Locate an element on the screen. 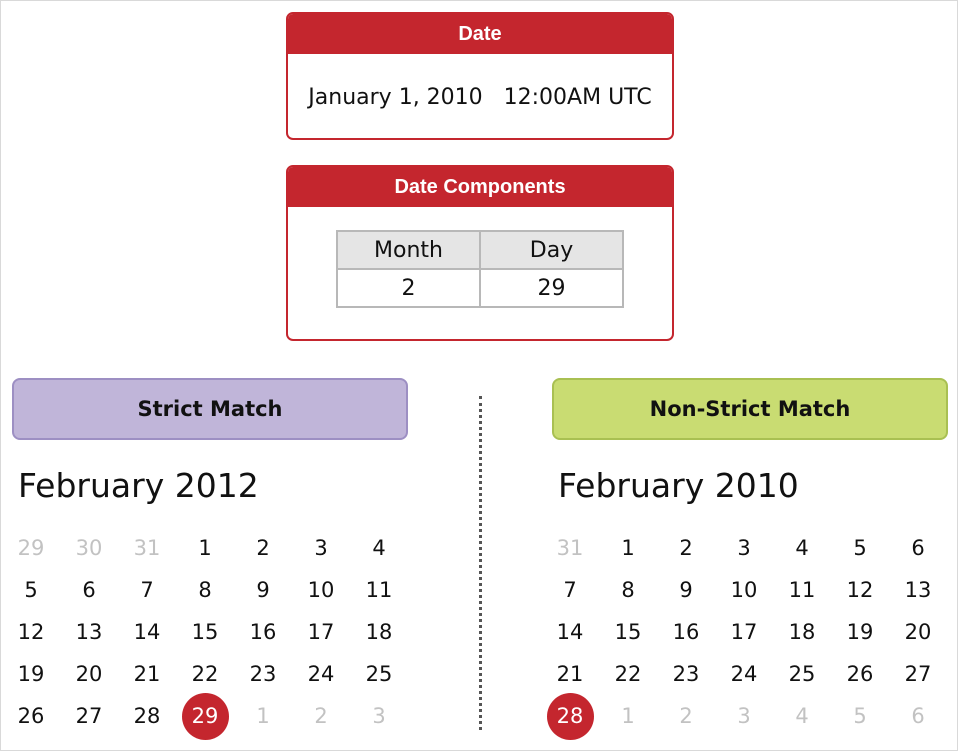 The image size is (960, 753). calendar-day-number: 6 is located at coordinates (918, 716).